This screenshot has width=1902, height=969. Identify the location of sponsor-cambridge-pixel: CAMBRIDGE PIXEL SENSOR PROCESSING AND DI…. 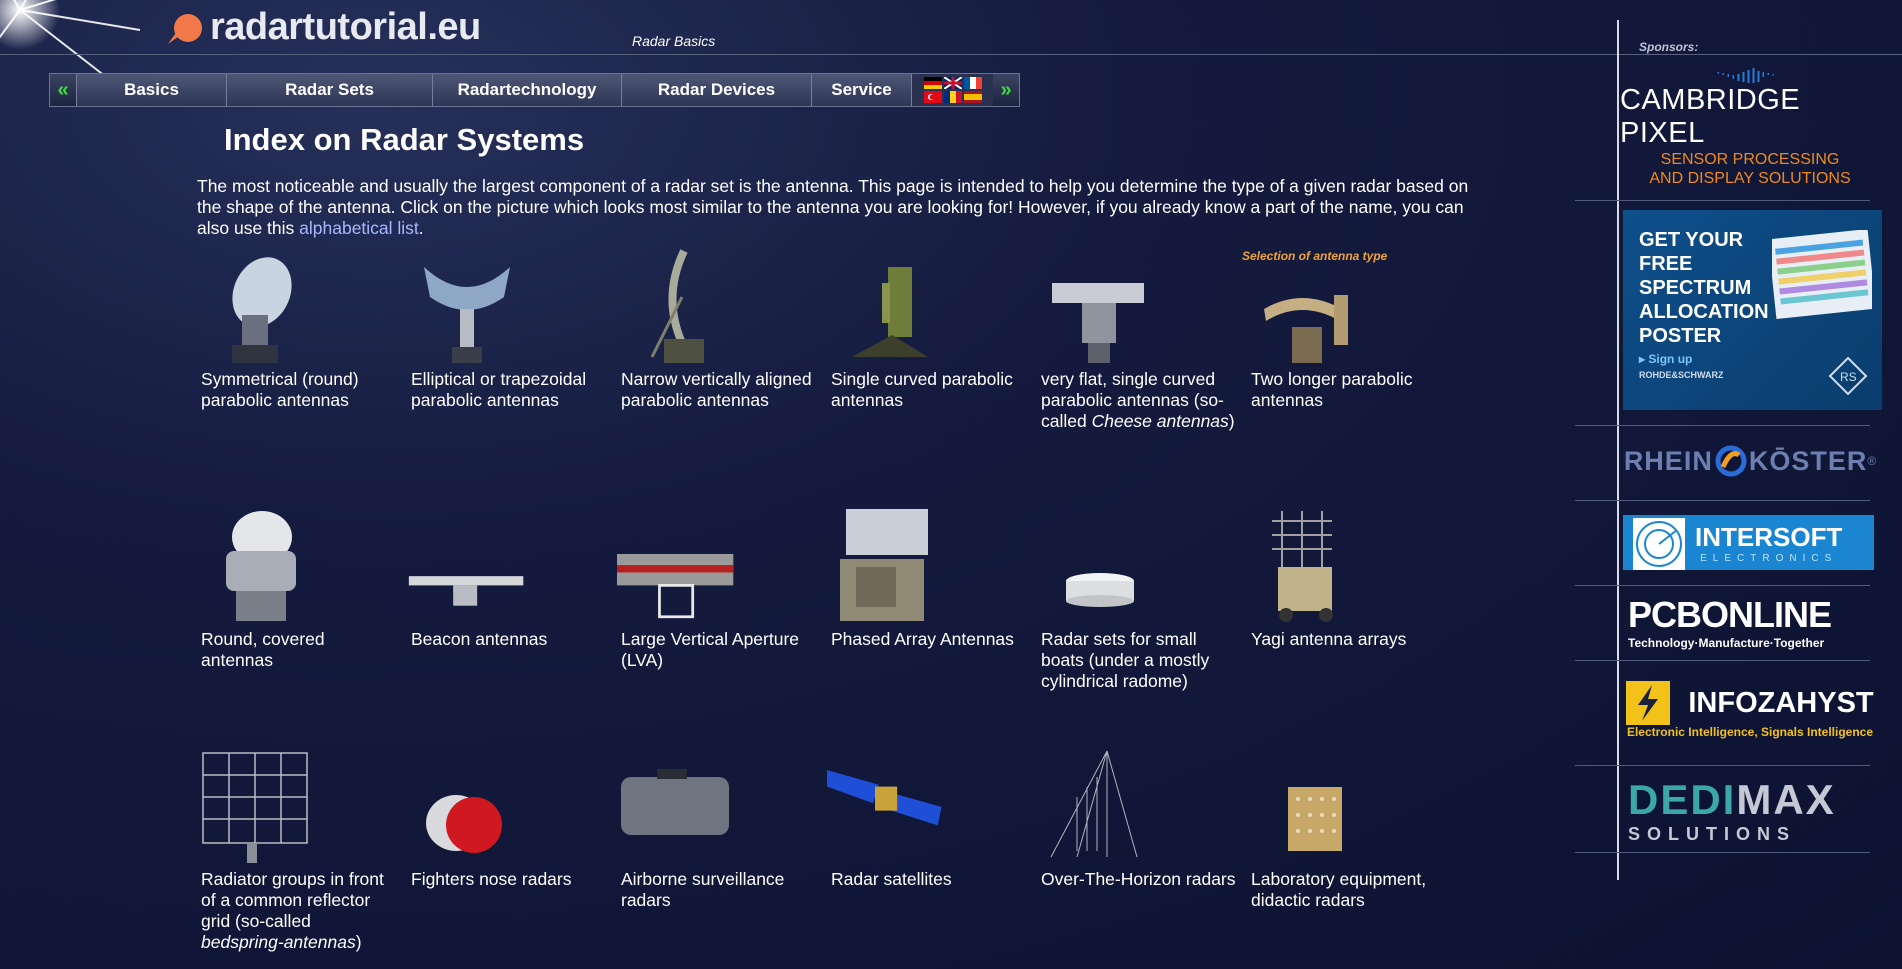
(1750, 128).